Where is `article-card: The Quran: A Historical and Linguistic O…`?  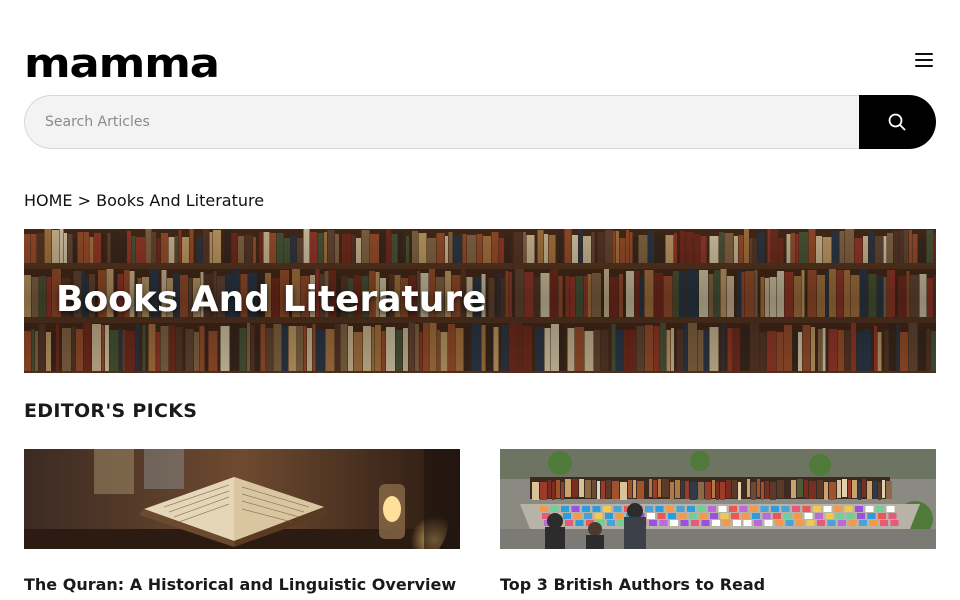 article-card: The Quran: A Historical and Linguistic O… is located at coordinates (242, 521).